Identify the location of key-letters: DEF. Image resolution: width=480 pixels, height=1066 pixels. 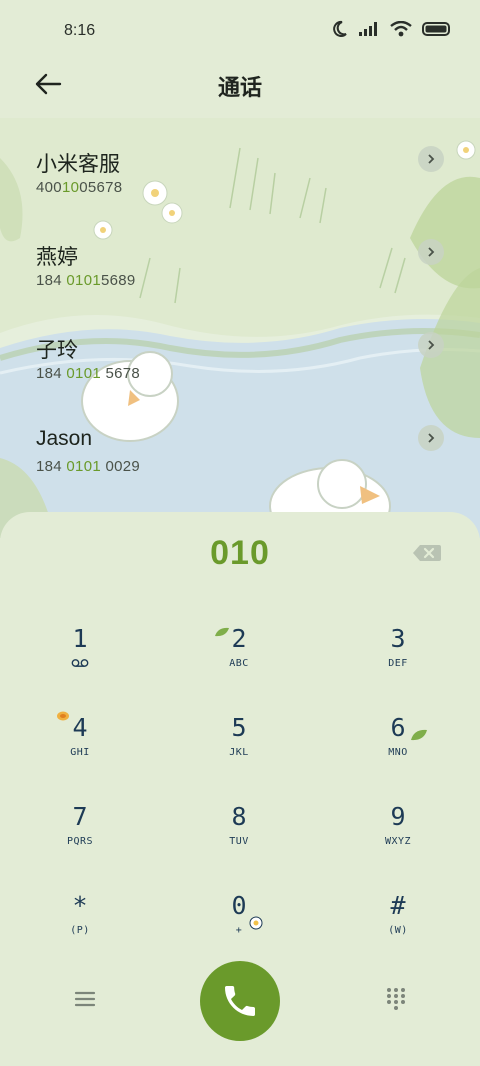
(398, 663).